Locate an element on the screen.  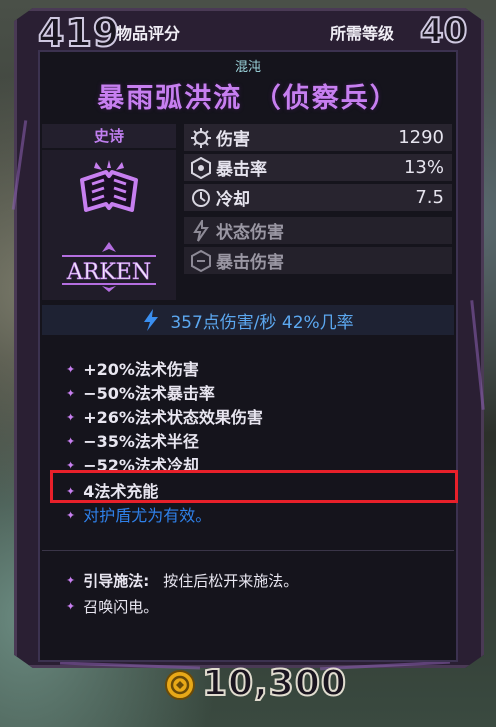
elemental-dps-text: 357点伤害/秒 42%几率 is located at coordinates (262, 322).